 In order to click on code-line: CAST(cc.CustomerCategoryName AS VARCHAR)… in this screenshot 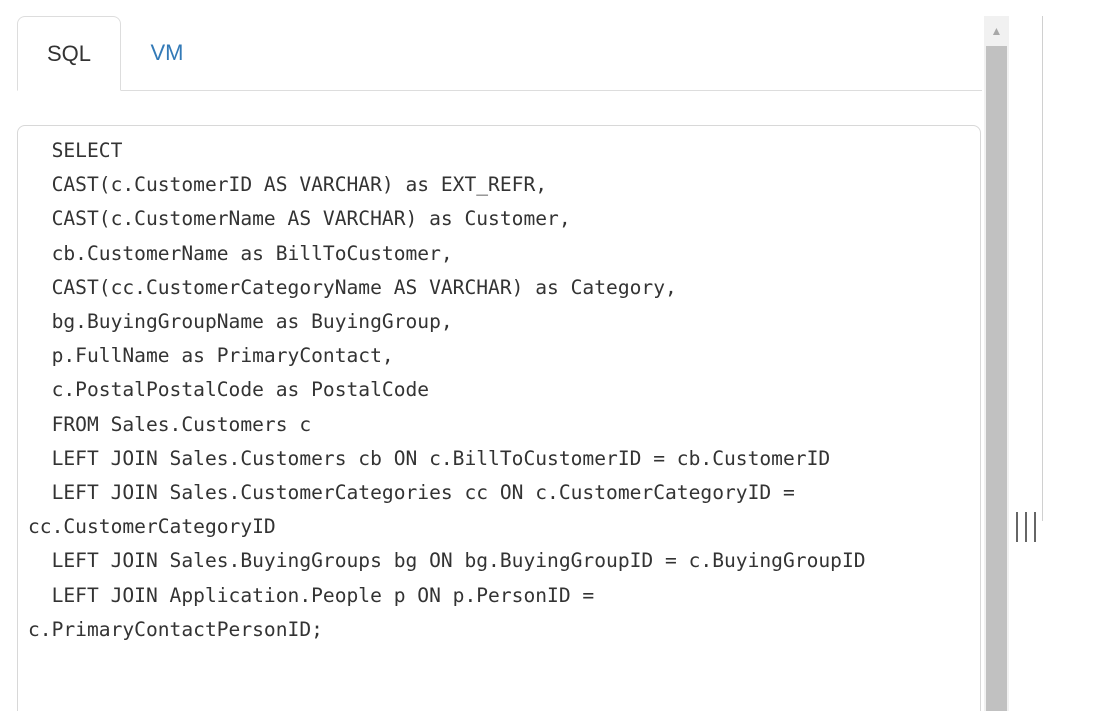, I will do `click(352, 287)`.